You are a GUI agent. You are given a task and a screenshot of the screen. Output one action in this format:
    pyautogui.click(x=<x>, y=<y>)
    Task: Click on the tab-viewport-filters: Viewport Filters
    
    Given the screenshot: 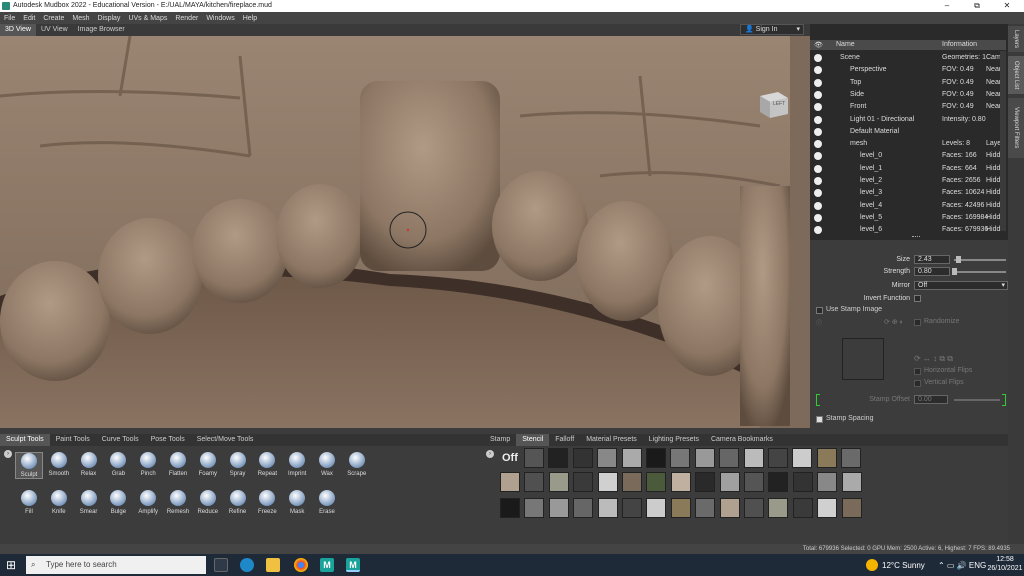 What is the action you would take?
    pyautogui.click(x=1016, y=128)
    